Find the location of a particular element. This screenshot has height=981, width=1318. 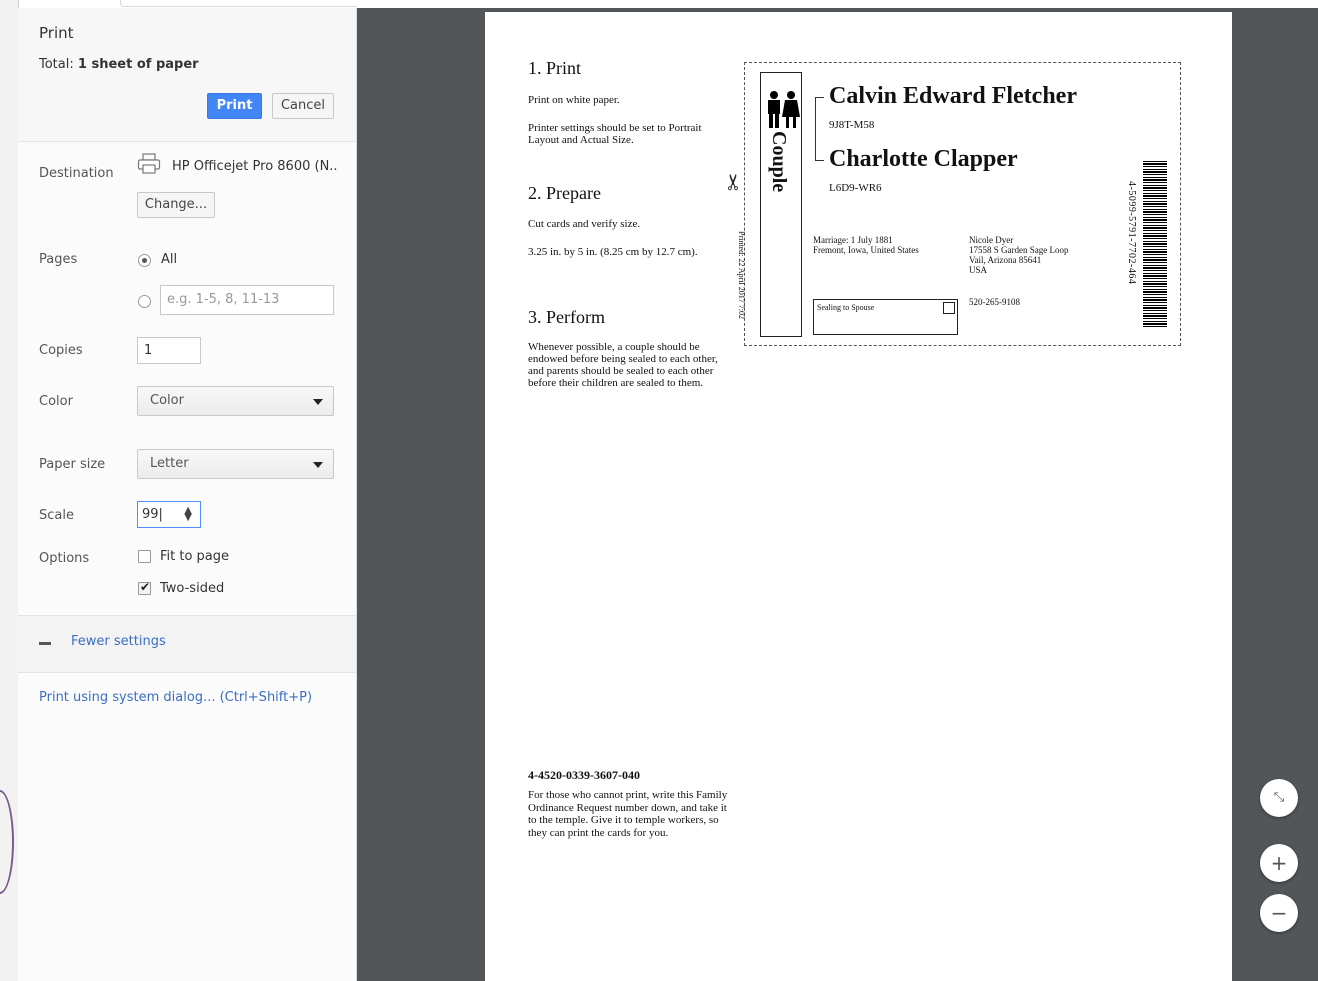

pages-custom-radio is located at coordinates (144, 301).